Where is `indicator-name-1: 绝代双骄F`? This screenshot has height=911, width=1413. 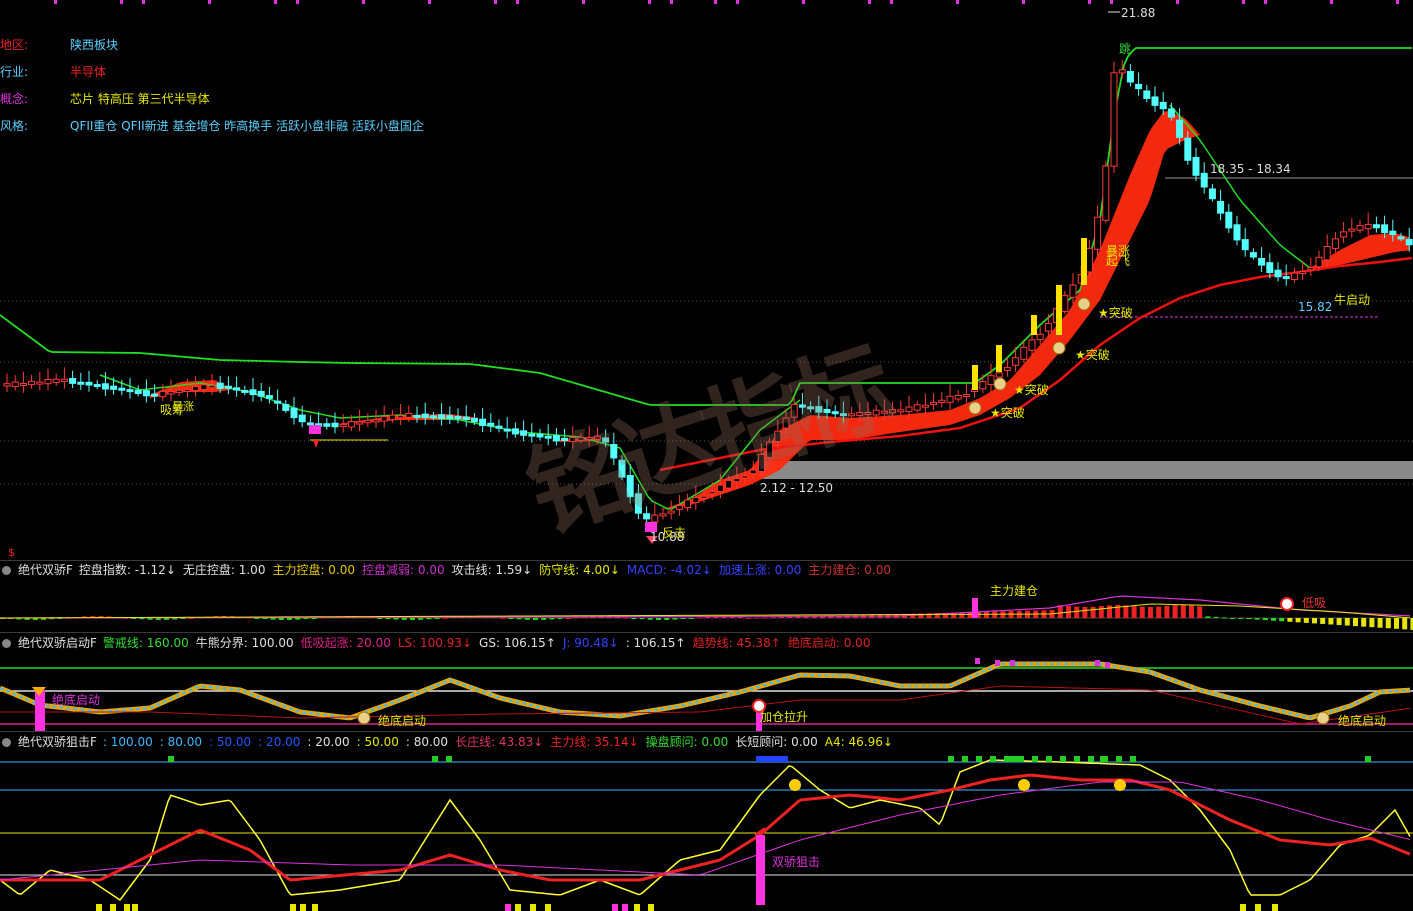 indicator-name-1: 绝代双骄F is located at coordinates (45, 570).